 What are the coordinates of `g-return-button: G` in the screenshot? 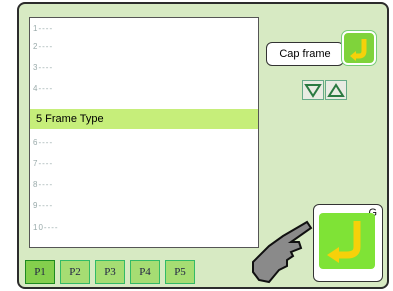 It's located at (348, 243).